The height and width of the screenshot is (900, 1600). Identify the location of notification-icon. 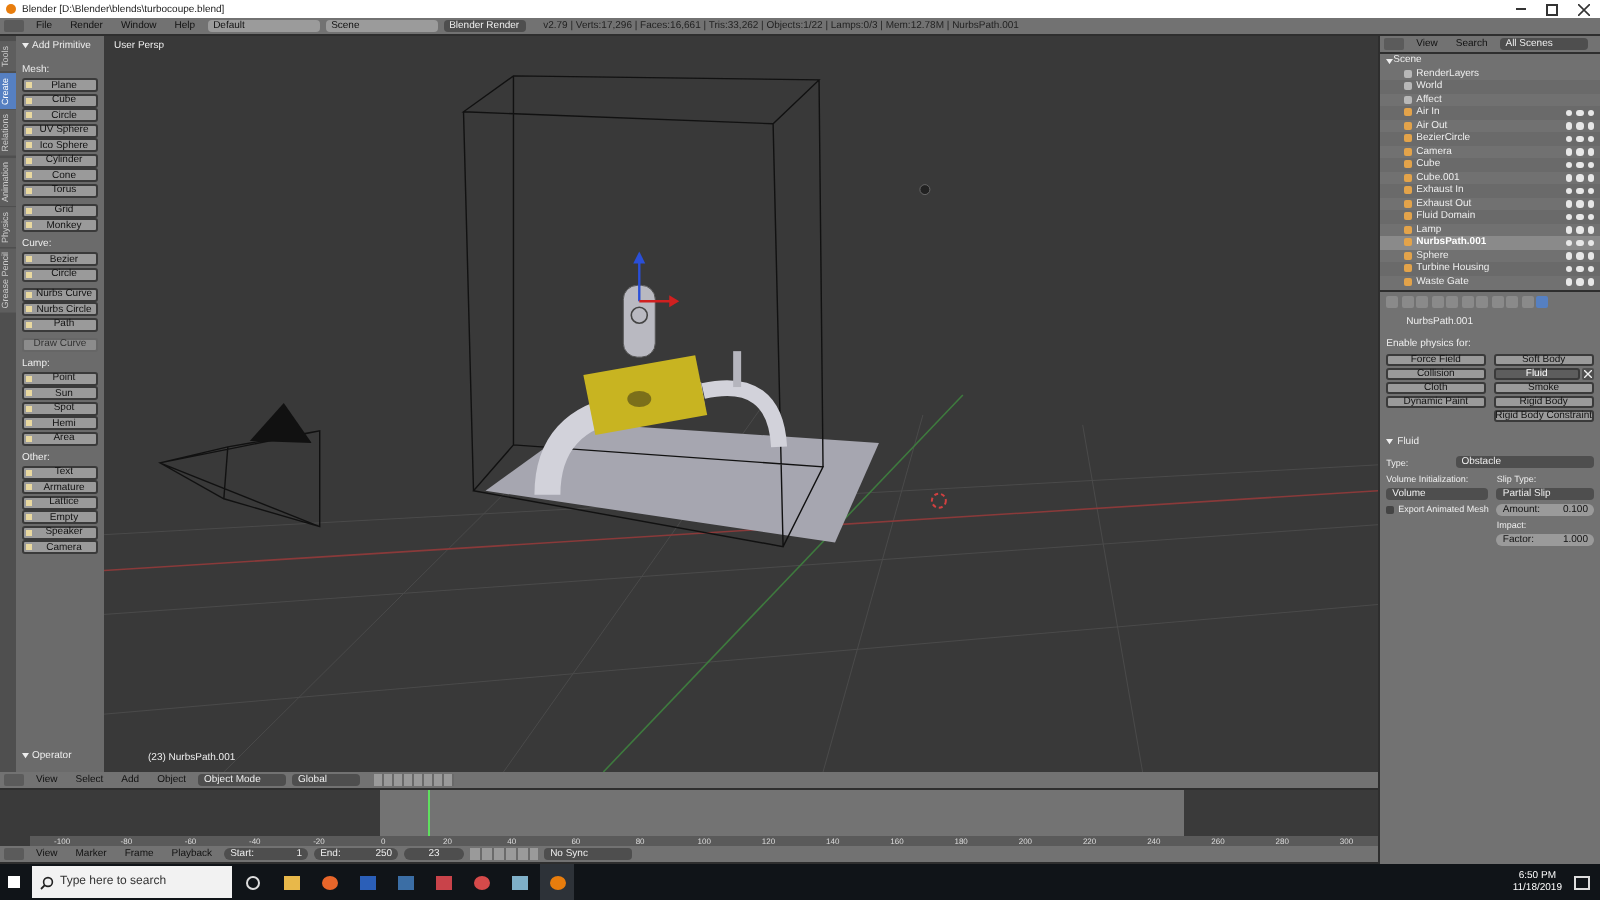
(1582, 882).